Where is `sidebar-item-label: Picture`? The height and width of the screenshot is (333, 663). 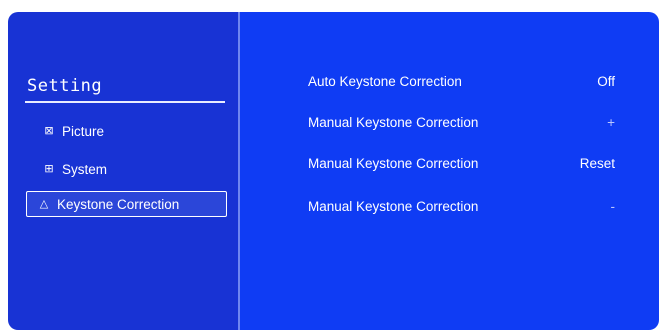 sidebar-item-label: Picture is located at coordinates (83, 131).